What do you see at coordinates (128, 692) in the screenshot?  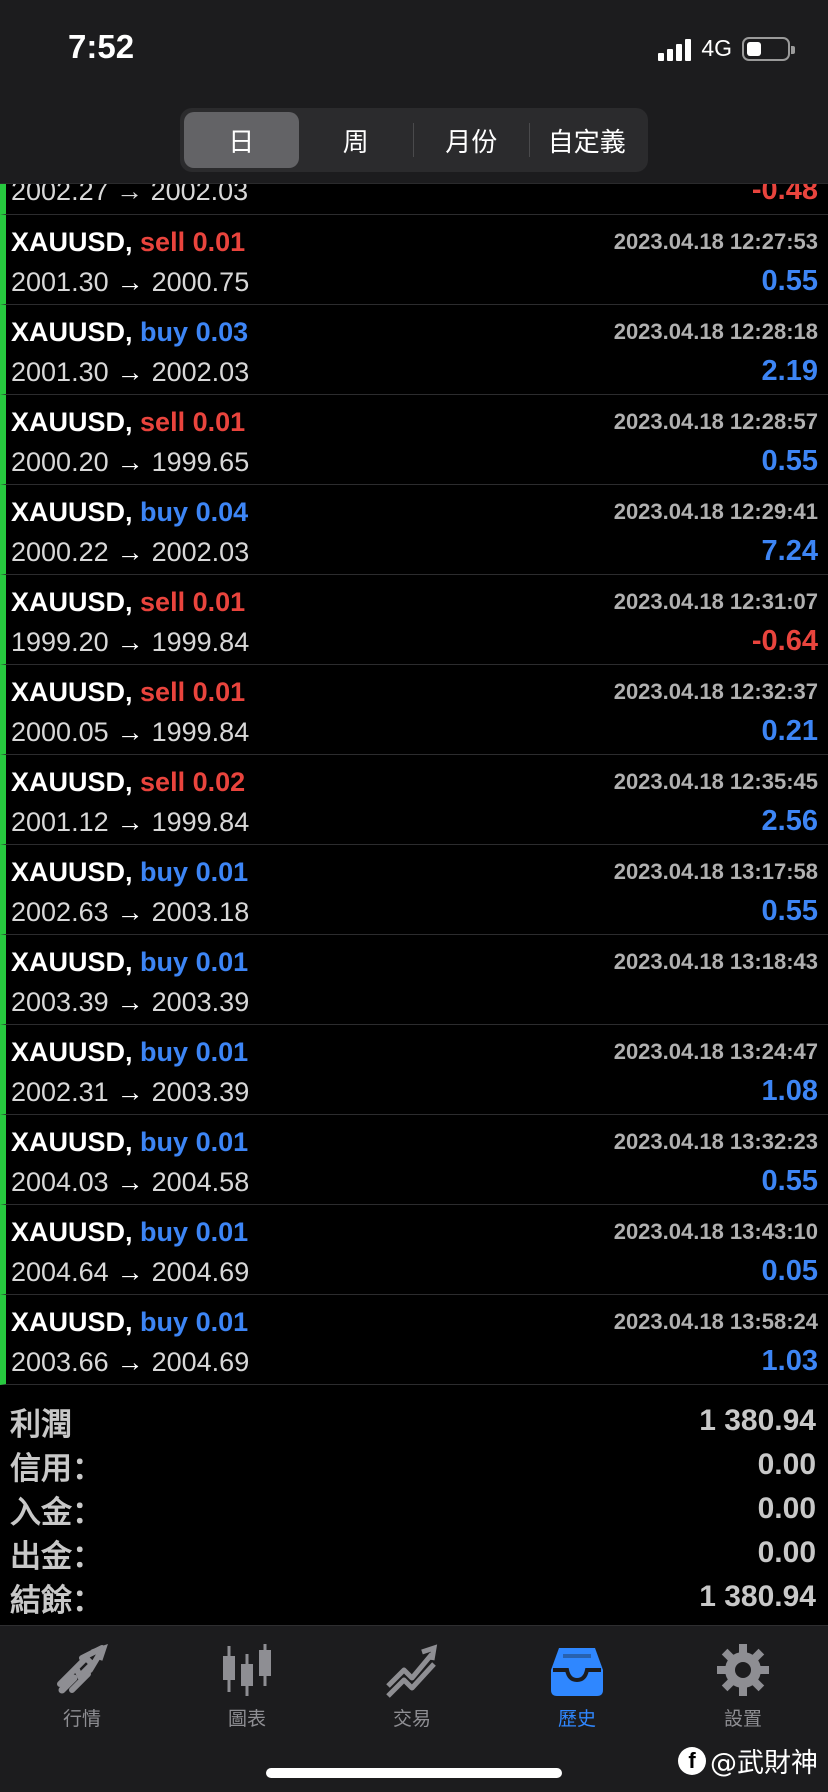 I see `trade-symbol-line: XAUUSD, sell 0.01` at bounding box center [128, 692].